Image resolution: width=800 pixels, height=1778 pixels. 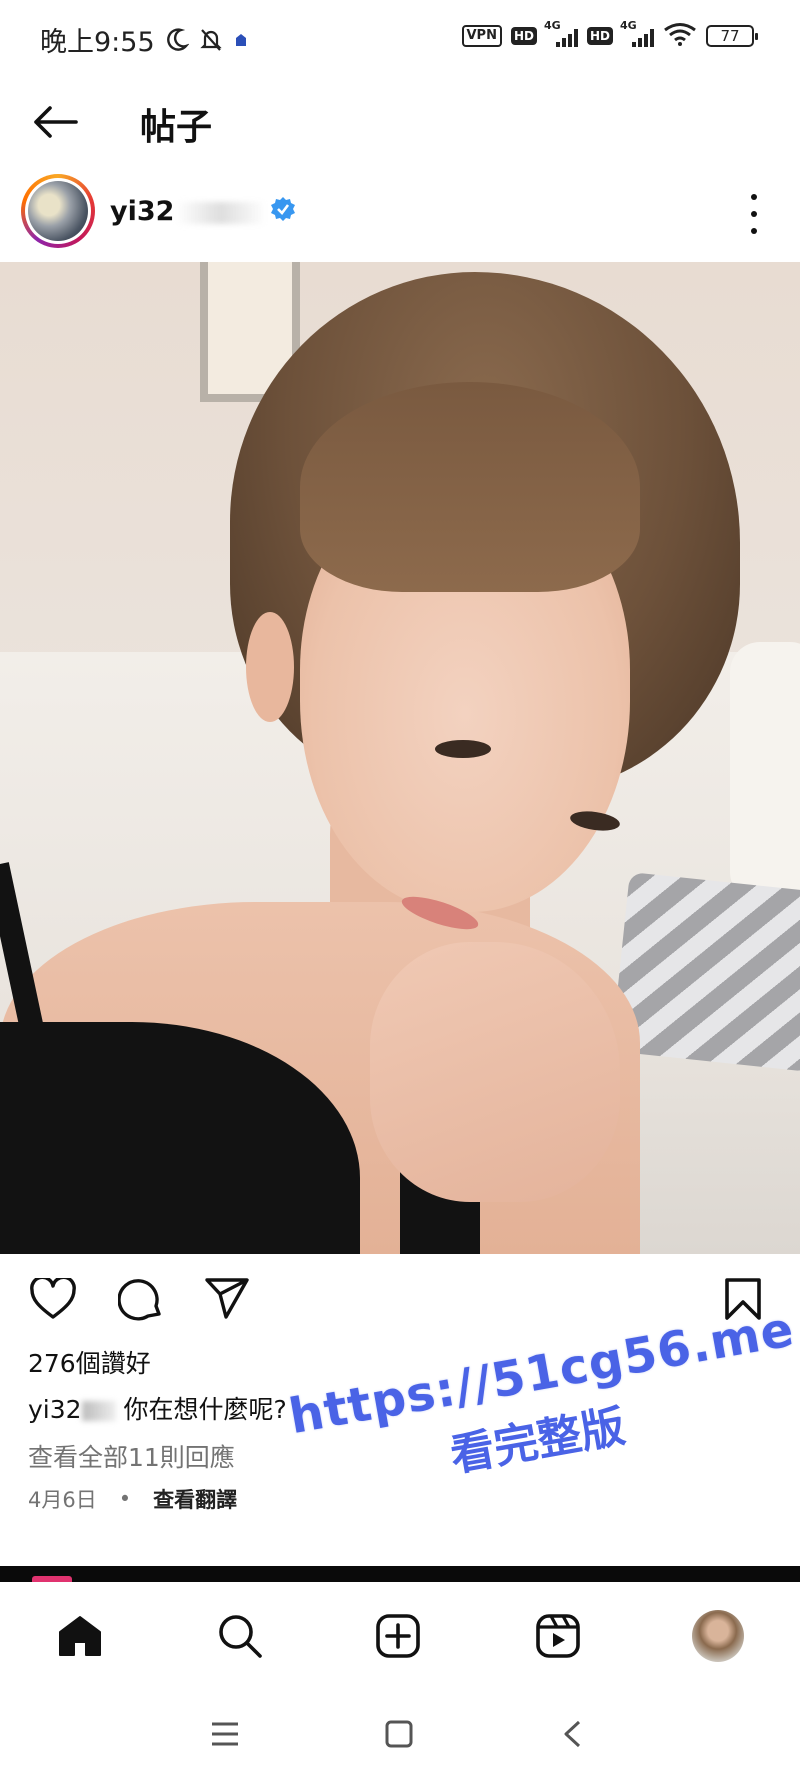 What do you see at coordinates (495, 1072) in the screenshot?
I see `photo-hand` at bounding box center [495, 1072].